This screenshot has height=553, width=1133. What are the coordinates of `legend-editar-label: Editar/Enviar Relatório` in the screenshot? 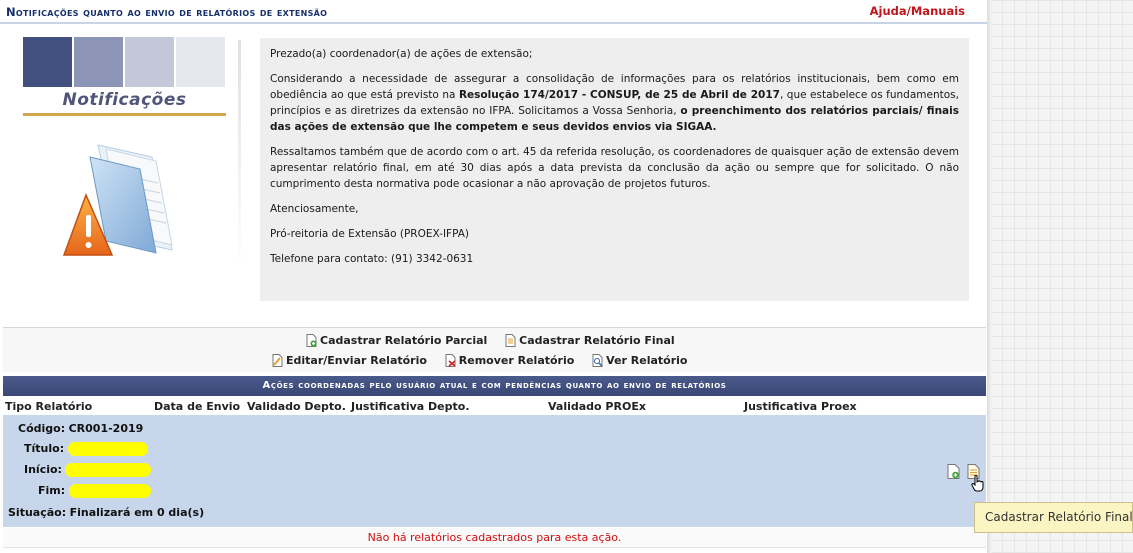 It's located at (356, 360).